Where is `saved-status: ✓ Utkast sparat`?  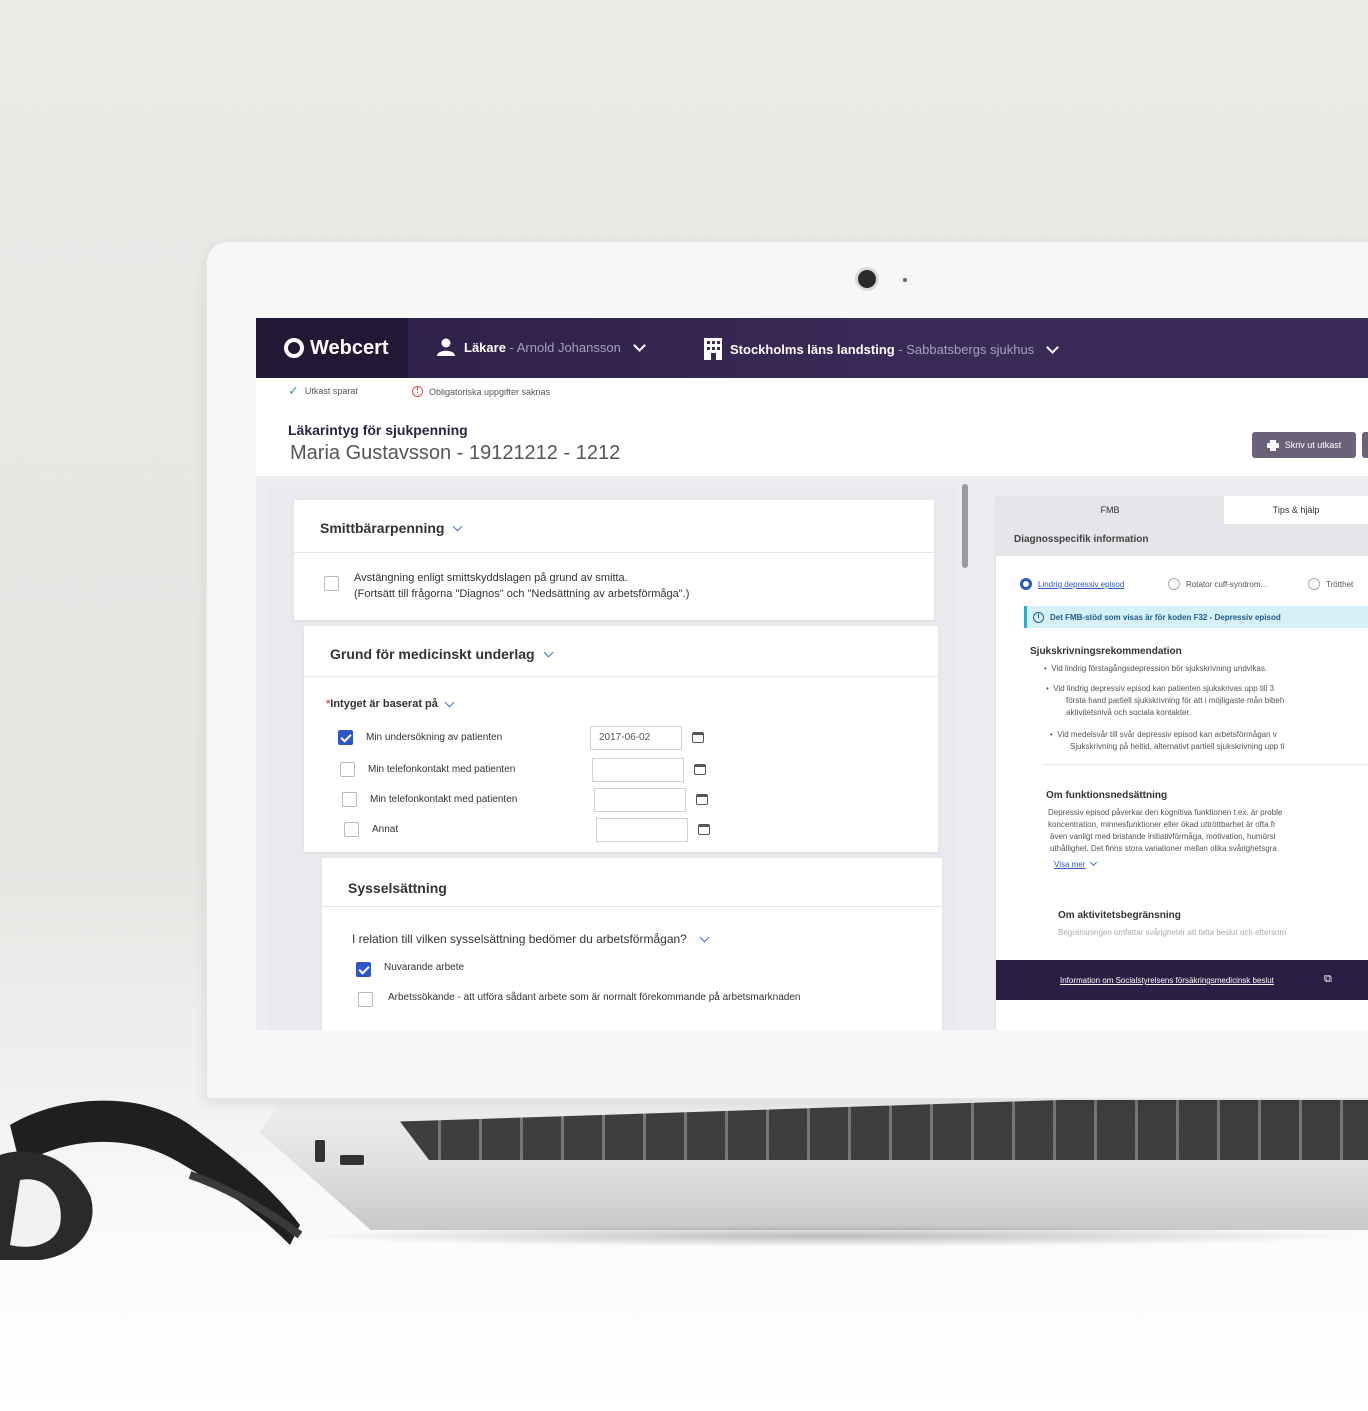
saved-status: ✓ Utkast sparat is located at coordinates (323, 390).